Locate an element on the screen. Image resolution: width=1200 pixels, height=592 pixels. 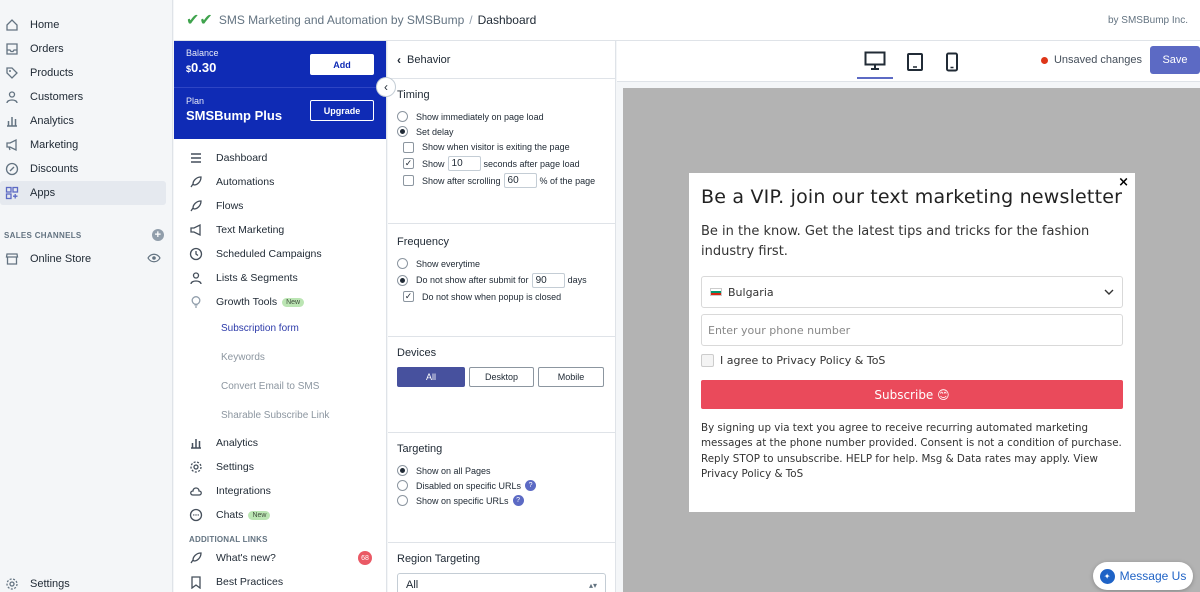
app-nav-best-practices: Best Practices is located at coordinates (280, 581).